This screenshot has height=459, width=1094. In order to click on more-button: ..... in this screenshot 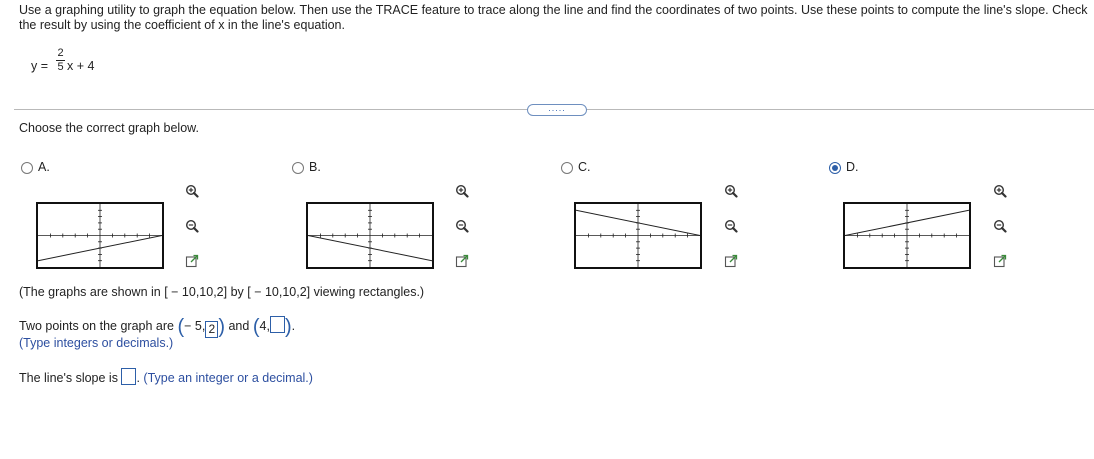, I will do `click(557, 110)`.